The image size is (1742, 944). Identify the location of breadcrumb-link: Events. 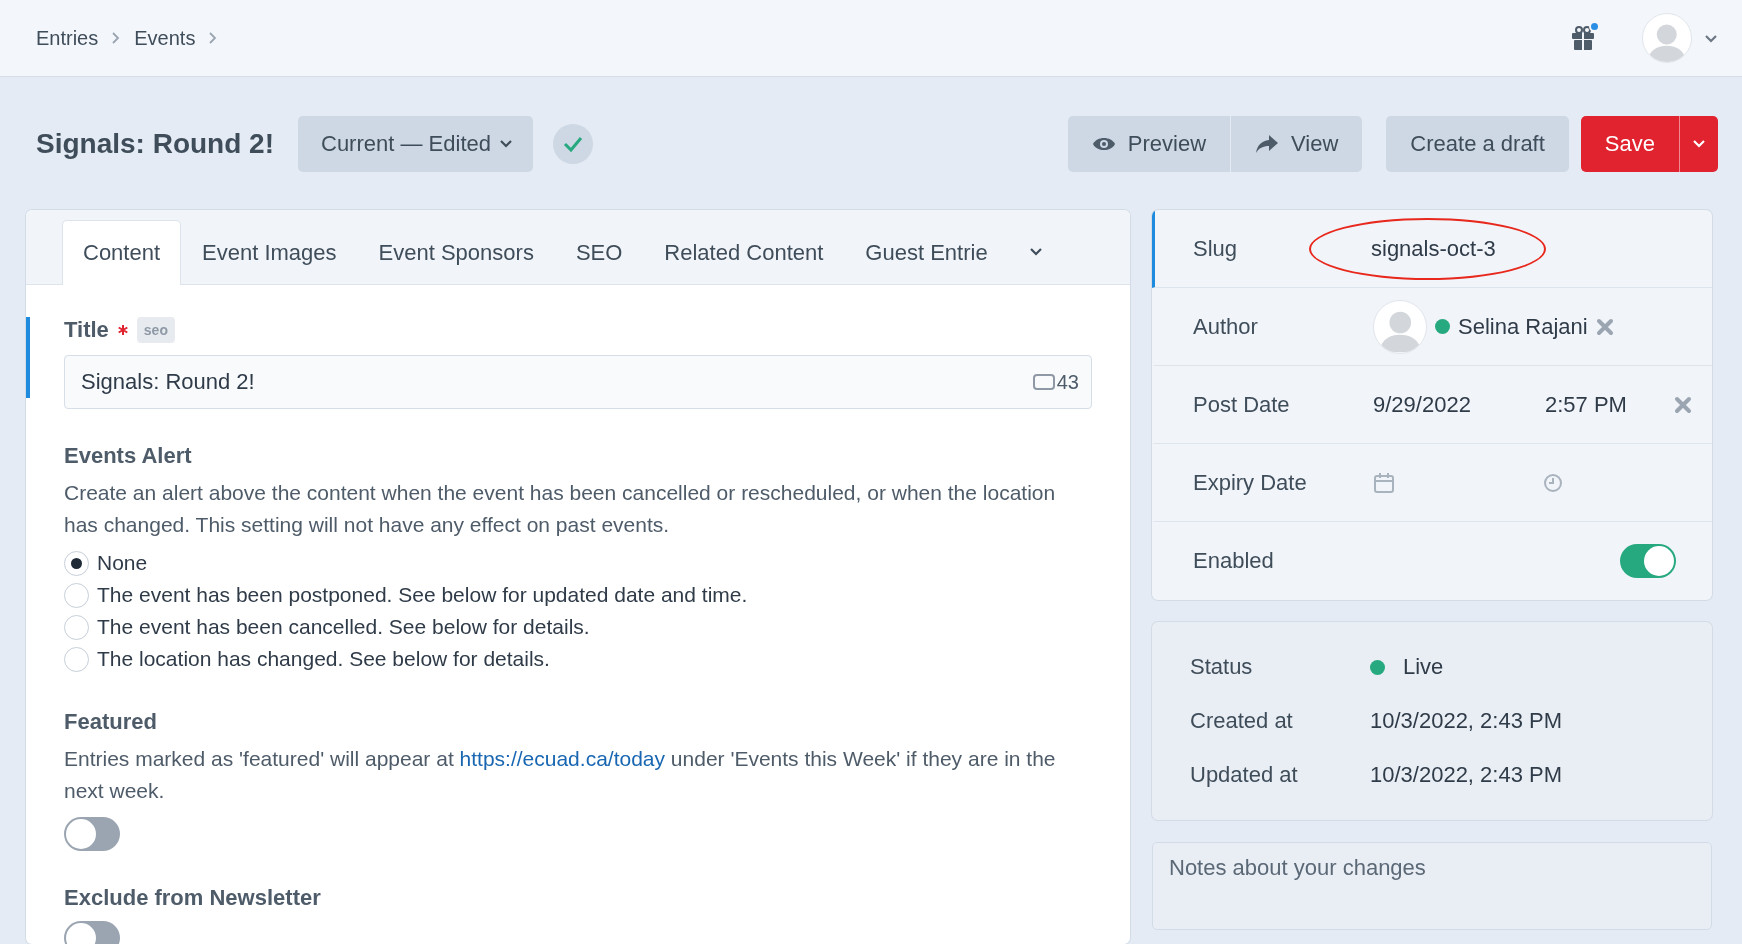
(165, 38).